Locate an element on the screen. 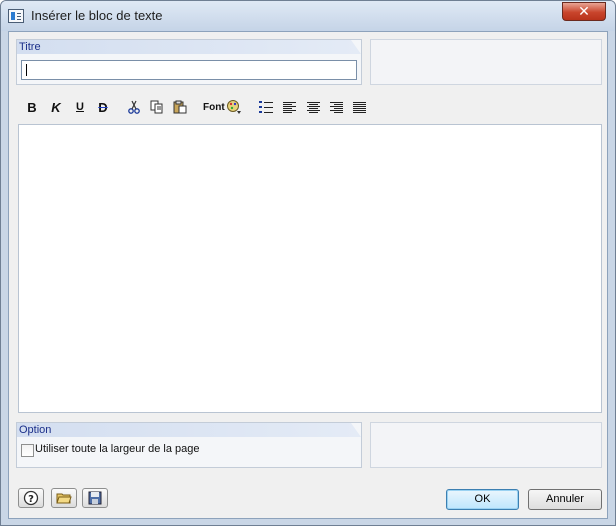  align-right-button is located at coordinates (336, 107).